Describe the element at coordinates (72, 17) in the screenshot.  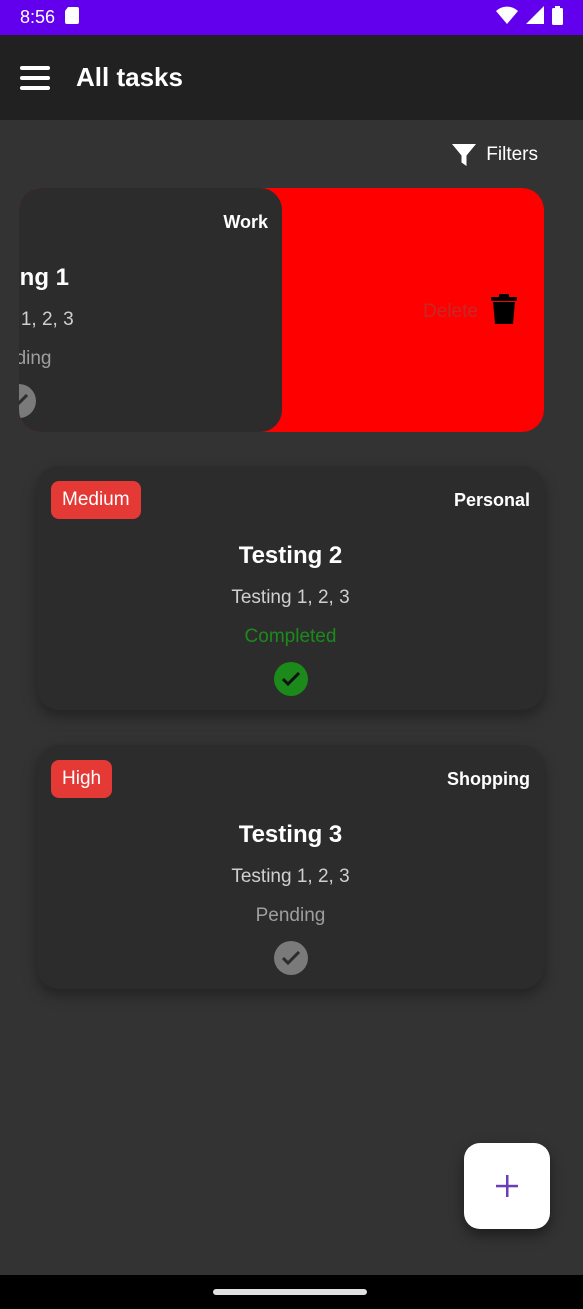
I see `sd-card-icon` at that location.